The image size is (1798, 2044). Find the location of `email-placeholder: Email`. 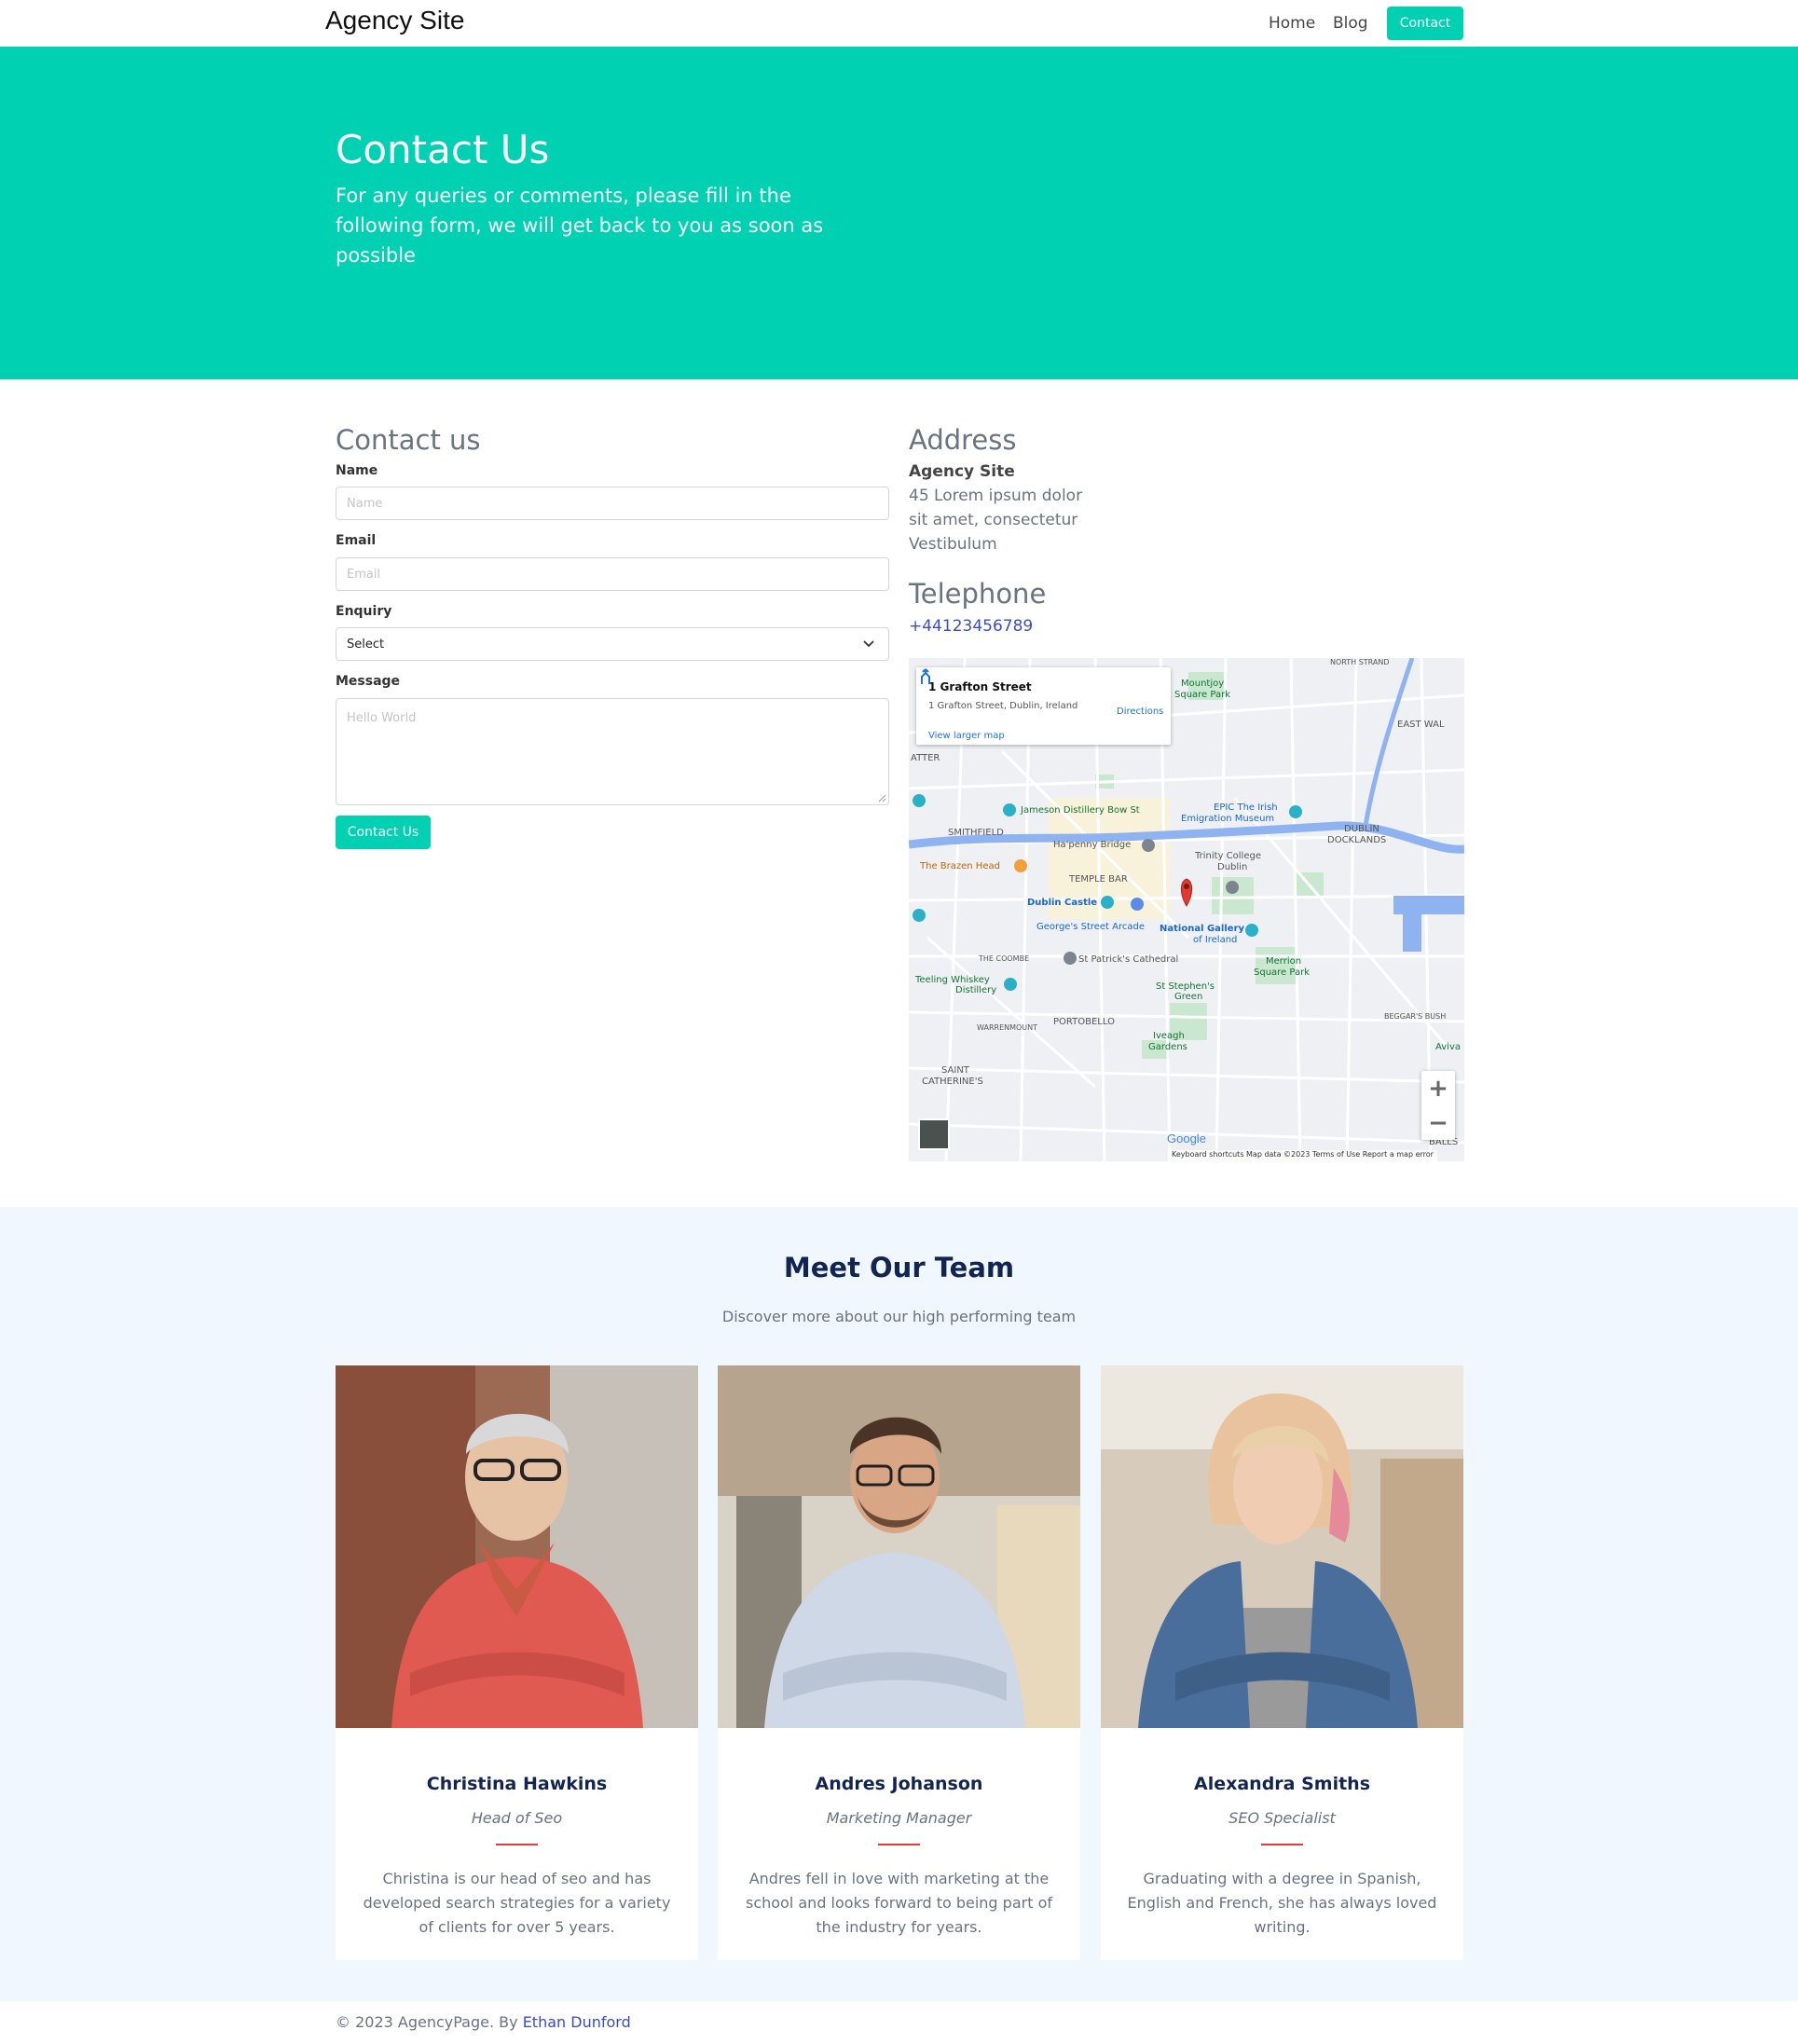

email-placeholder: Email is located at coordinates (364, 574).